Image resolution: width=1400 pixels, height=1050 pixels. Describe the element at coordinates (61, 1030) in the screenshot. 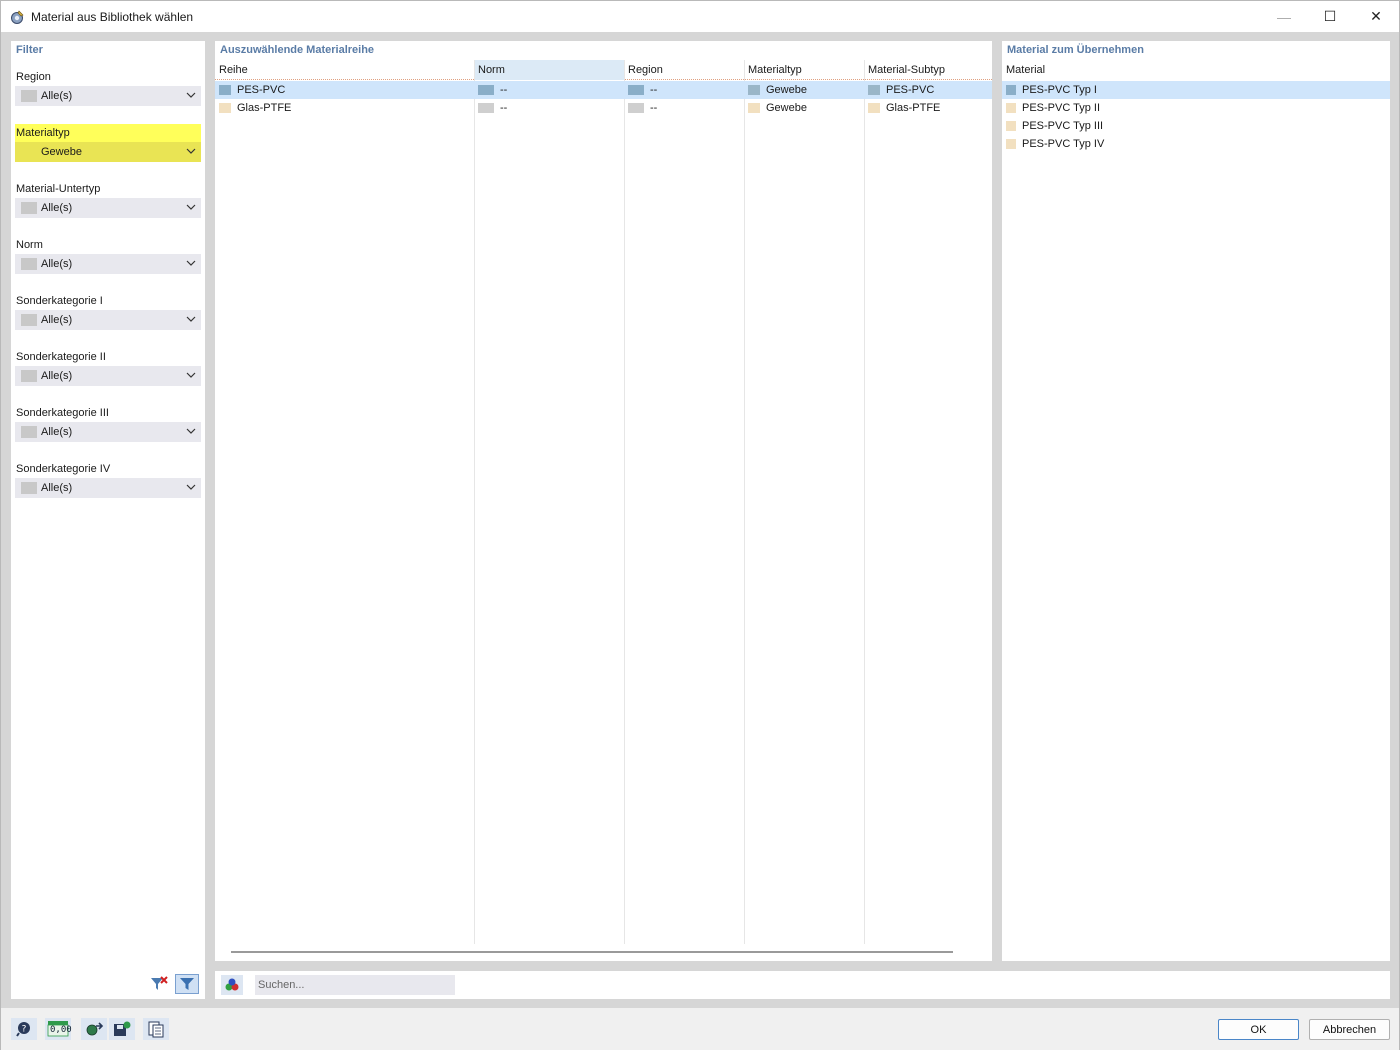

I see `units-label: 0,00` at that location.